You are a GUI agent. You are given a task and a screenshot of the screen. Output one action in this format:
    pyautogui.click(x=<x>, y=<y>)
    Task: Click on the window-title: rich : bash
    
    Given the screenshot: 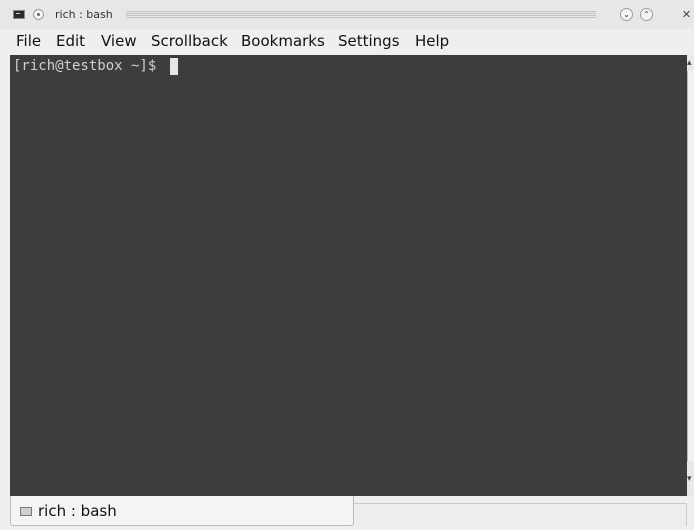 What is the action you would take?
    pyautogui.click(x=84, y=14)
    